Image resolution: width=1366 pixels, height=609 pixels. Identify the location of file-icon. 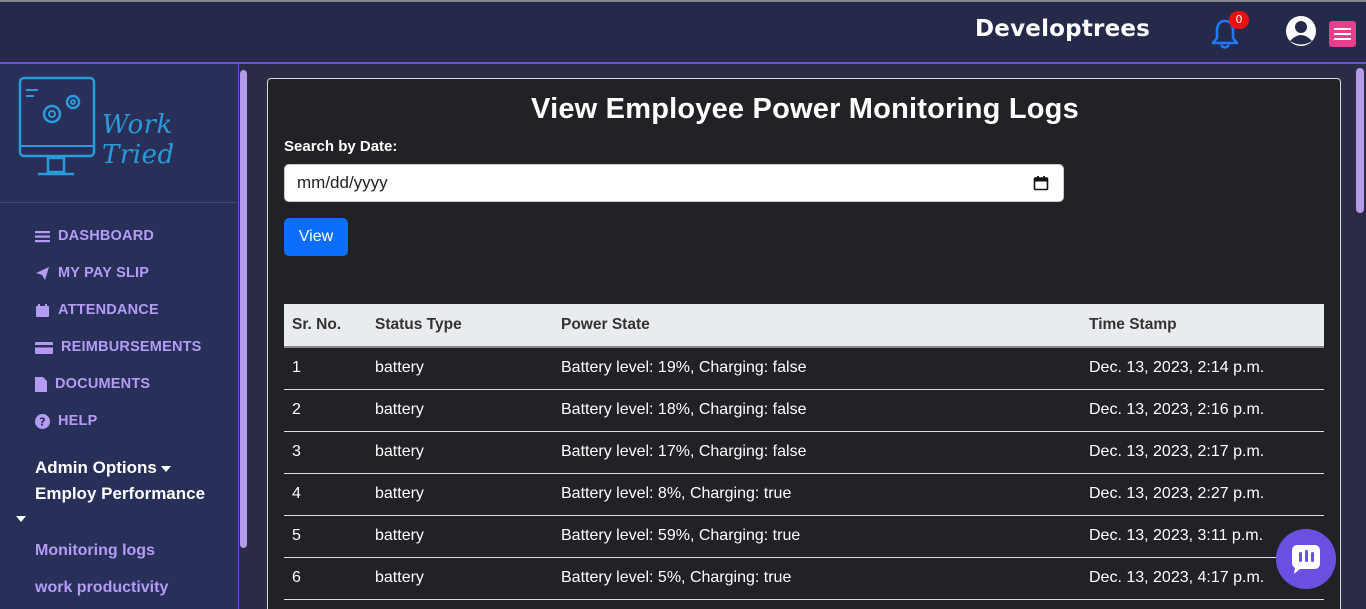
(41, 384).